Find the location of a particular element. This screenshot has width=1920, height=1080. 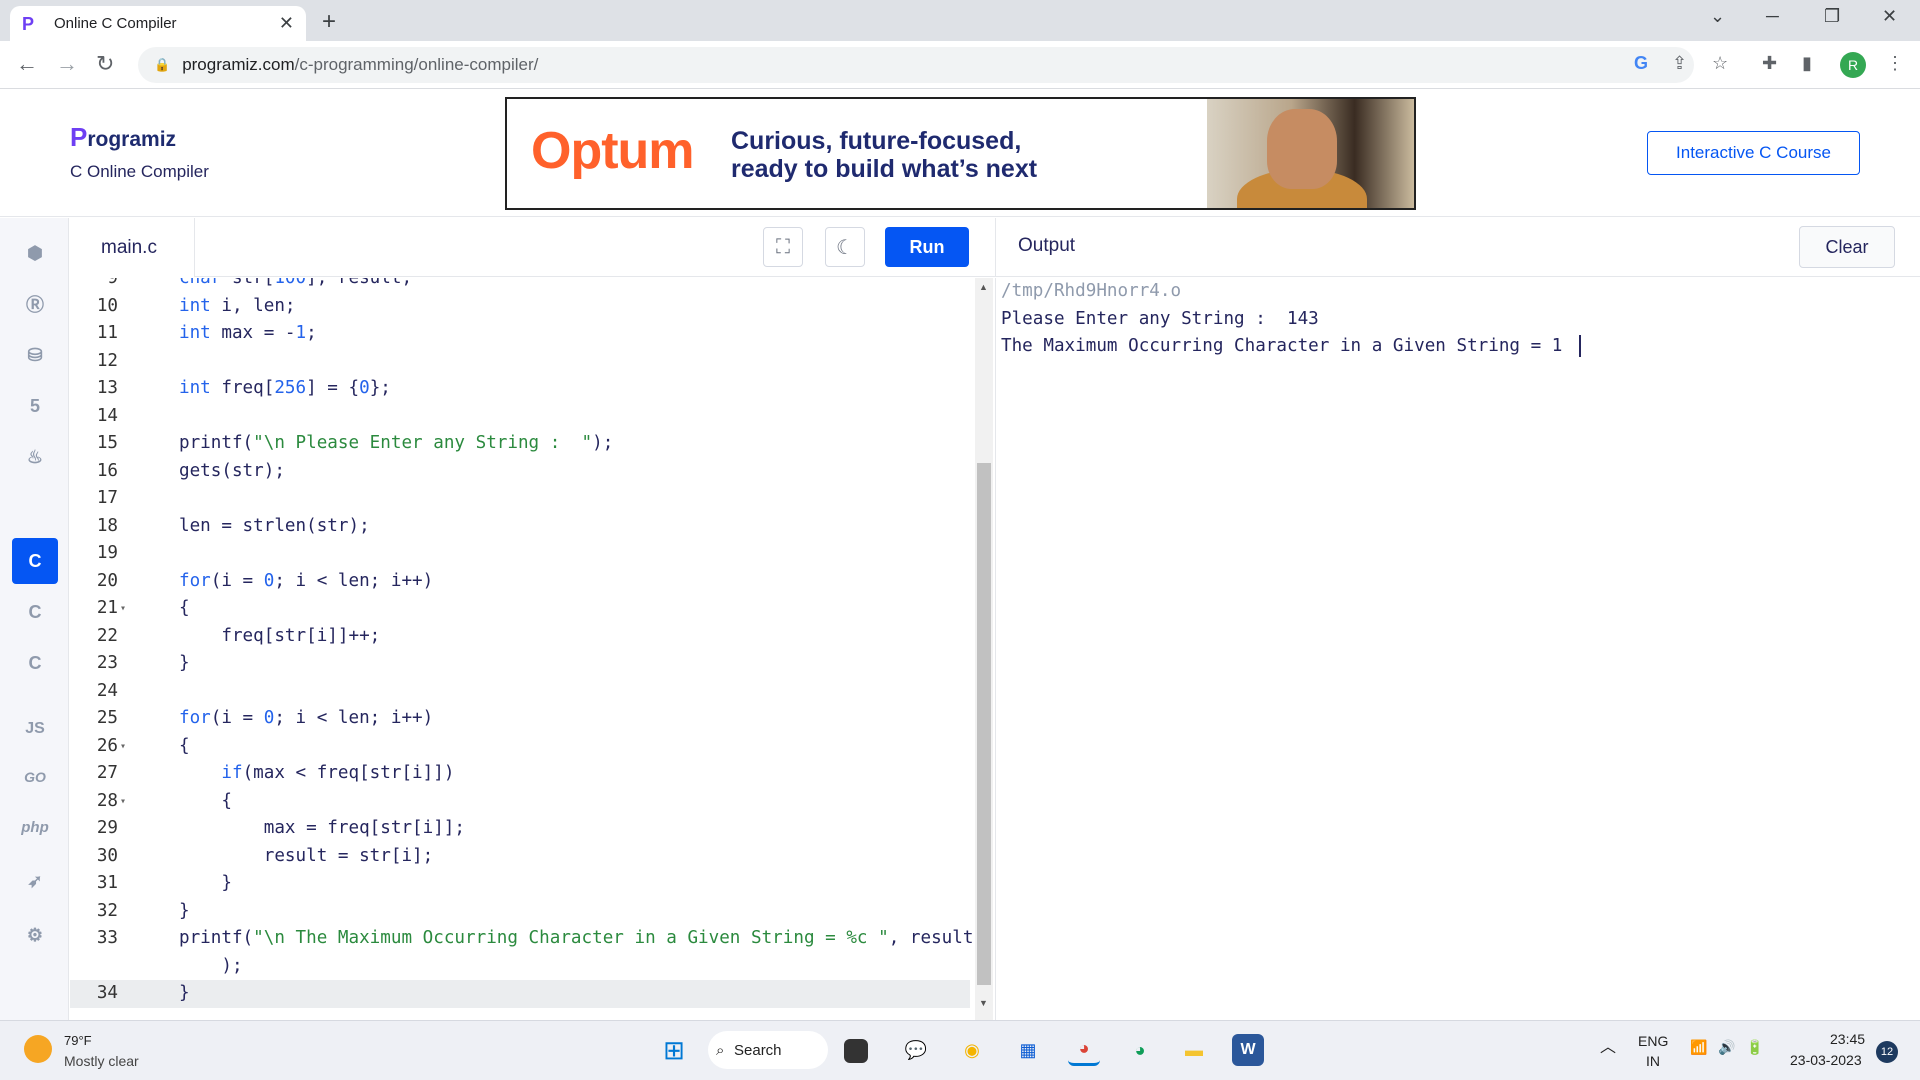

php-icon: php is located at coordinates (35, 827).